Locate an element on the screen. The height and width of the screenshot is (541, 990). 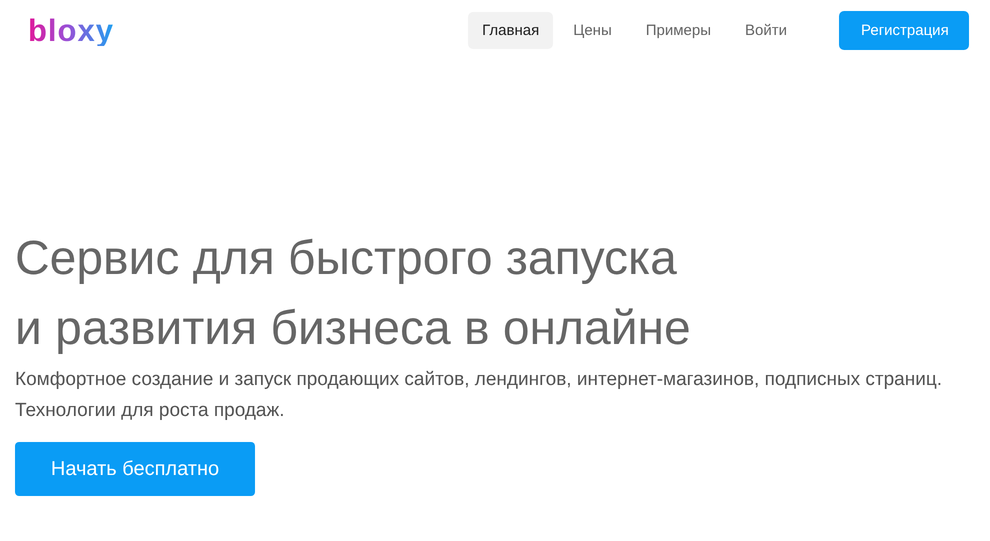
nav-link: Цены is located at coordinates (592, 30).